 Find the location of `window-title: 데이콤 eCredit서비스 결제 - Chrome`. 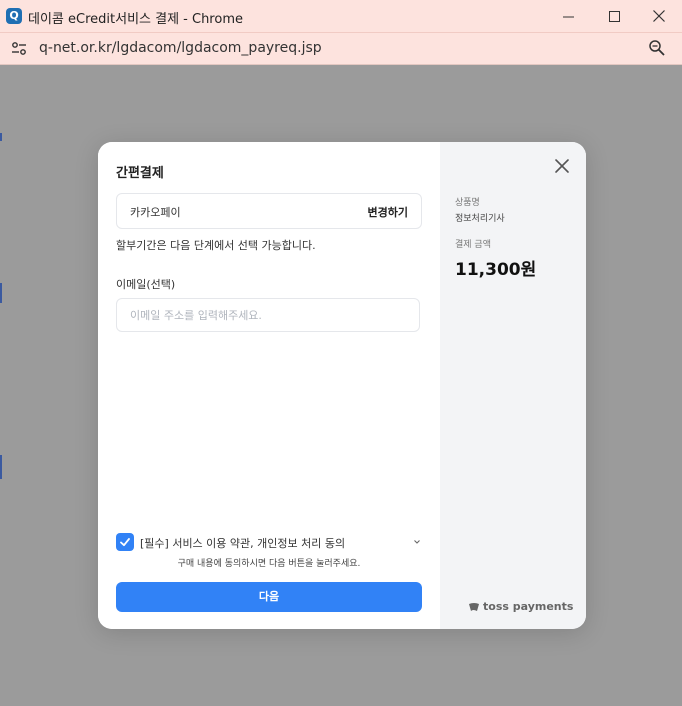

window-title: 데이콤 eCredit서비스 결제 - Chrome is located at coordinates (135, 19).